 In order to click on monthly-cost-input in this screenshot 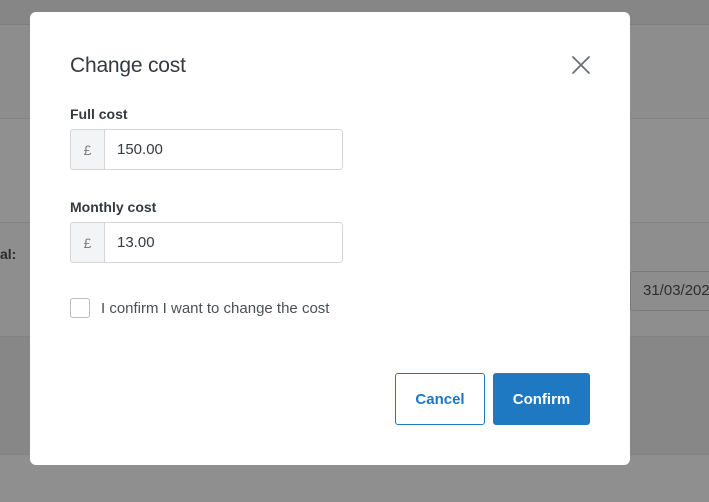, I will do `click(223, 242)`.